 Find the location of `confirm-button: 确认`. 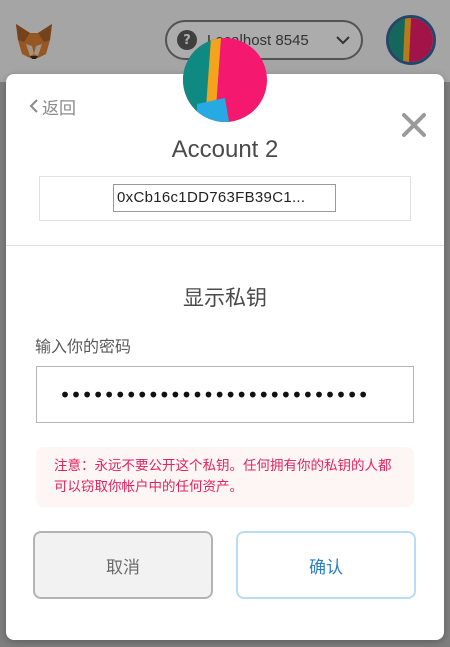

confirm-button: 确认 is located at coordinates (326, 565).